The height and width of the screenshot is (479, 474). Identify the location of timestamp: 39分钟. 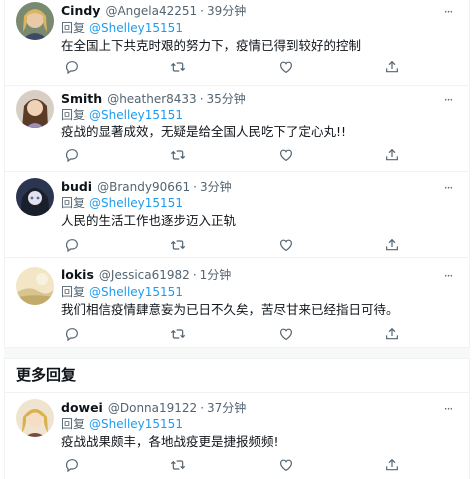
(226, 11).